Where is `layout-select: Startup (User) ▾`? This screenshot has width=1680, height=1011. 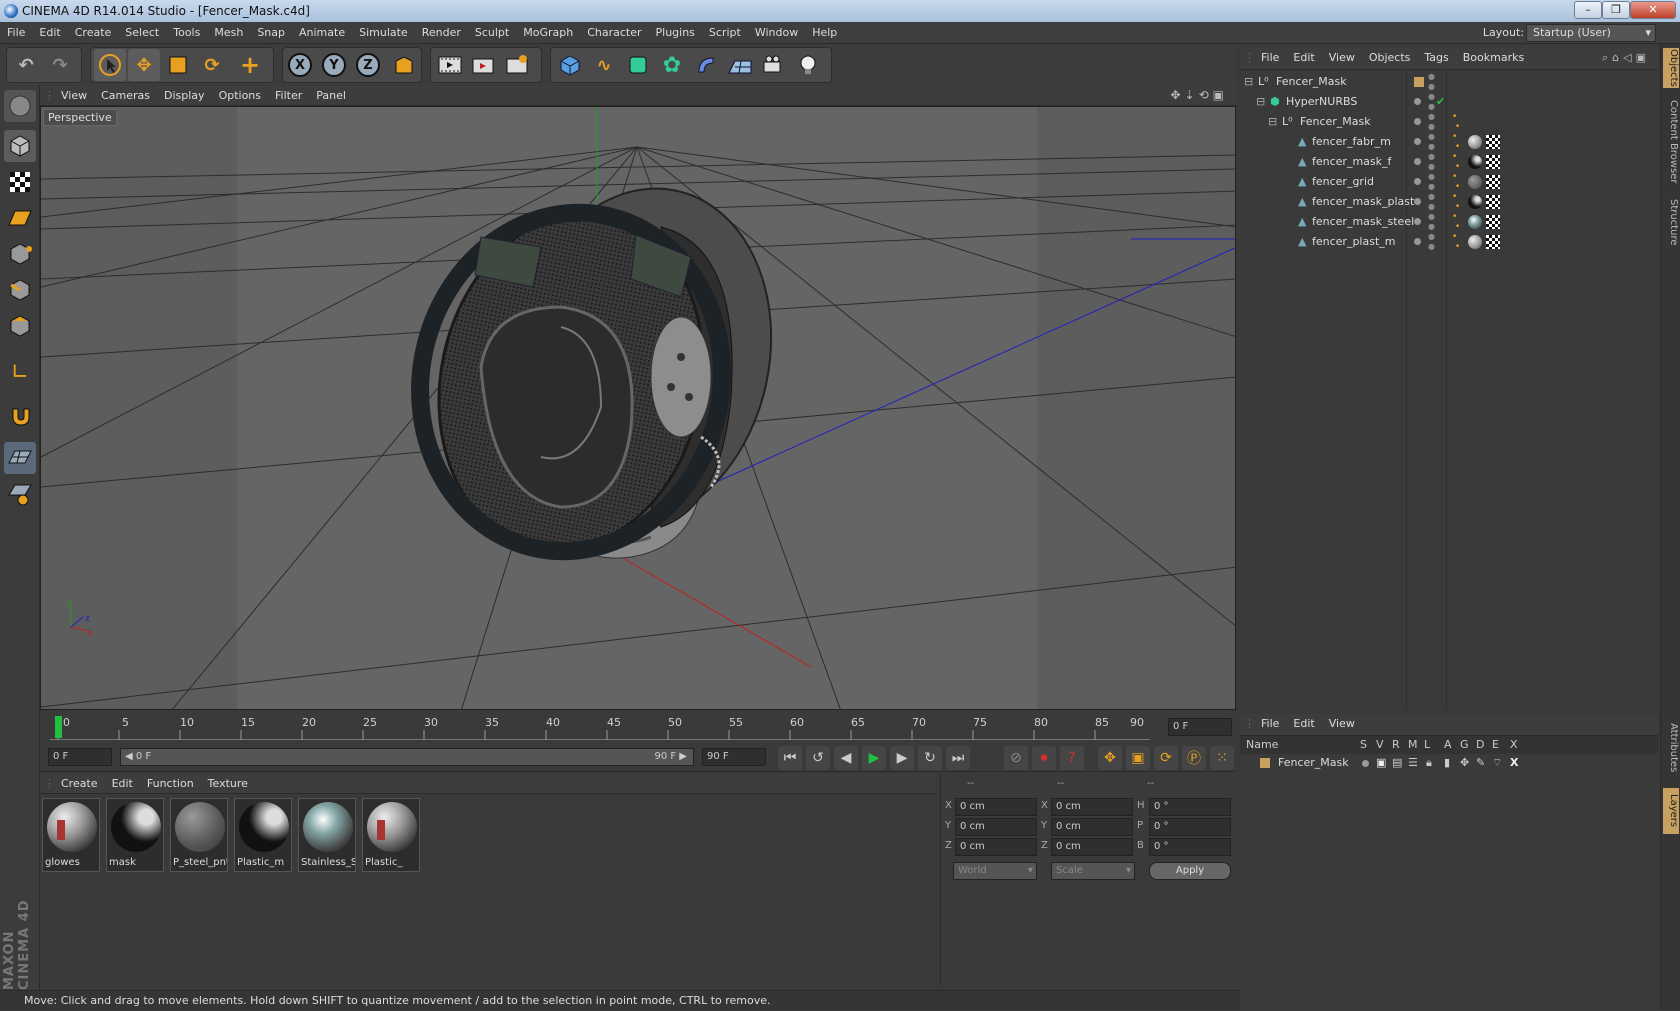 layout-select: Startup (User) ▾ is located at coordinates (1591, 33).